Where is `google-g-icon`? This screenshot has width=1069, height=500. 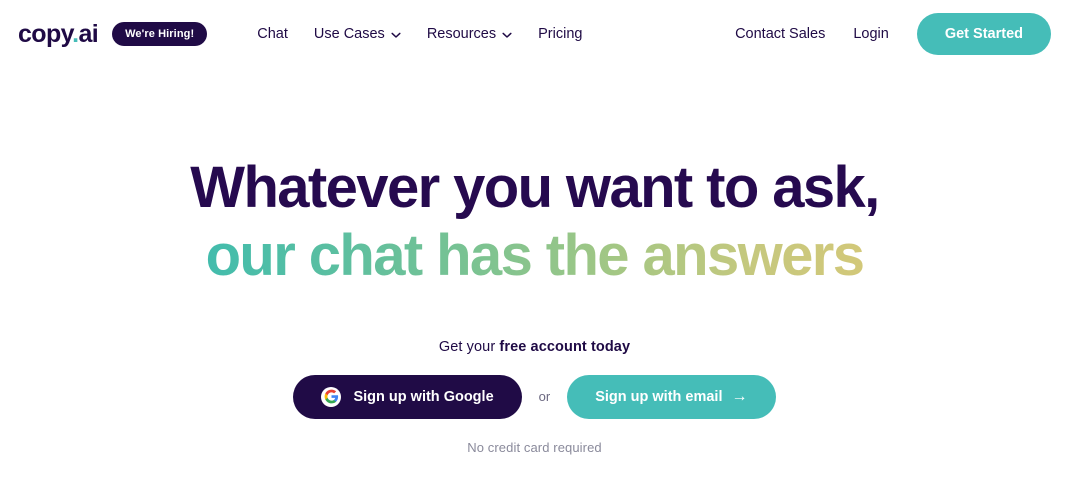 google-g-icon is located at coordinates (331, 396).